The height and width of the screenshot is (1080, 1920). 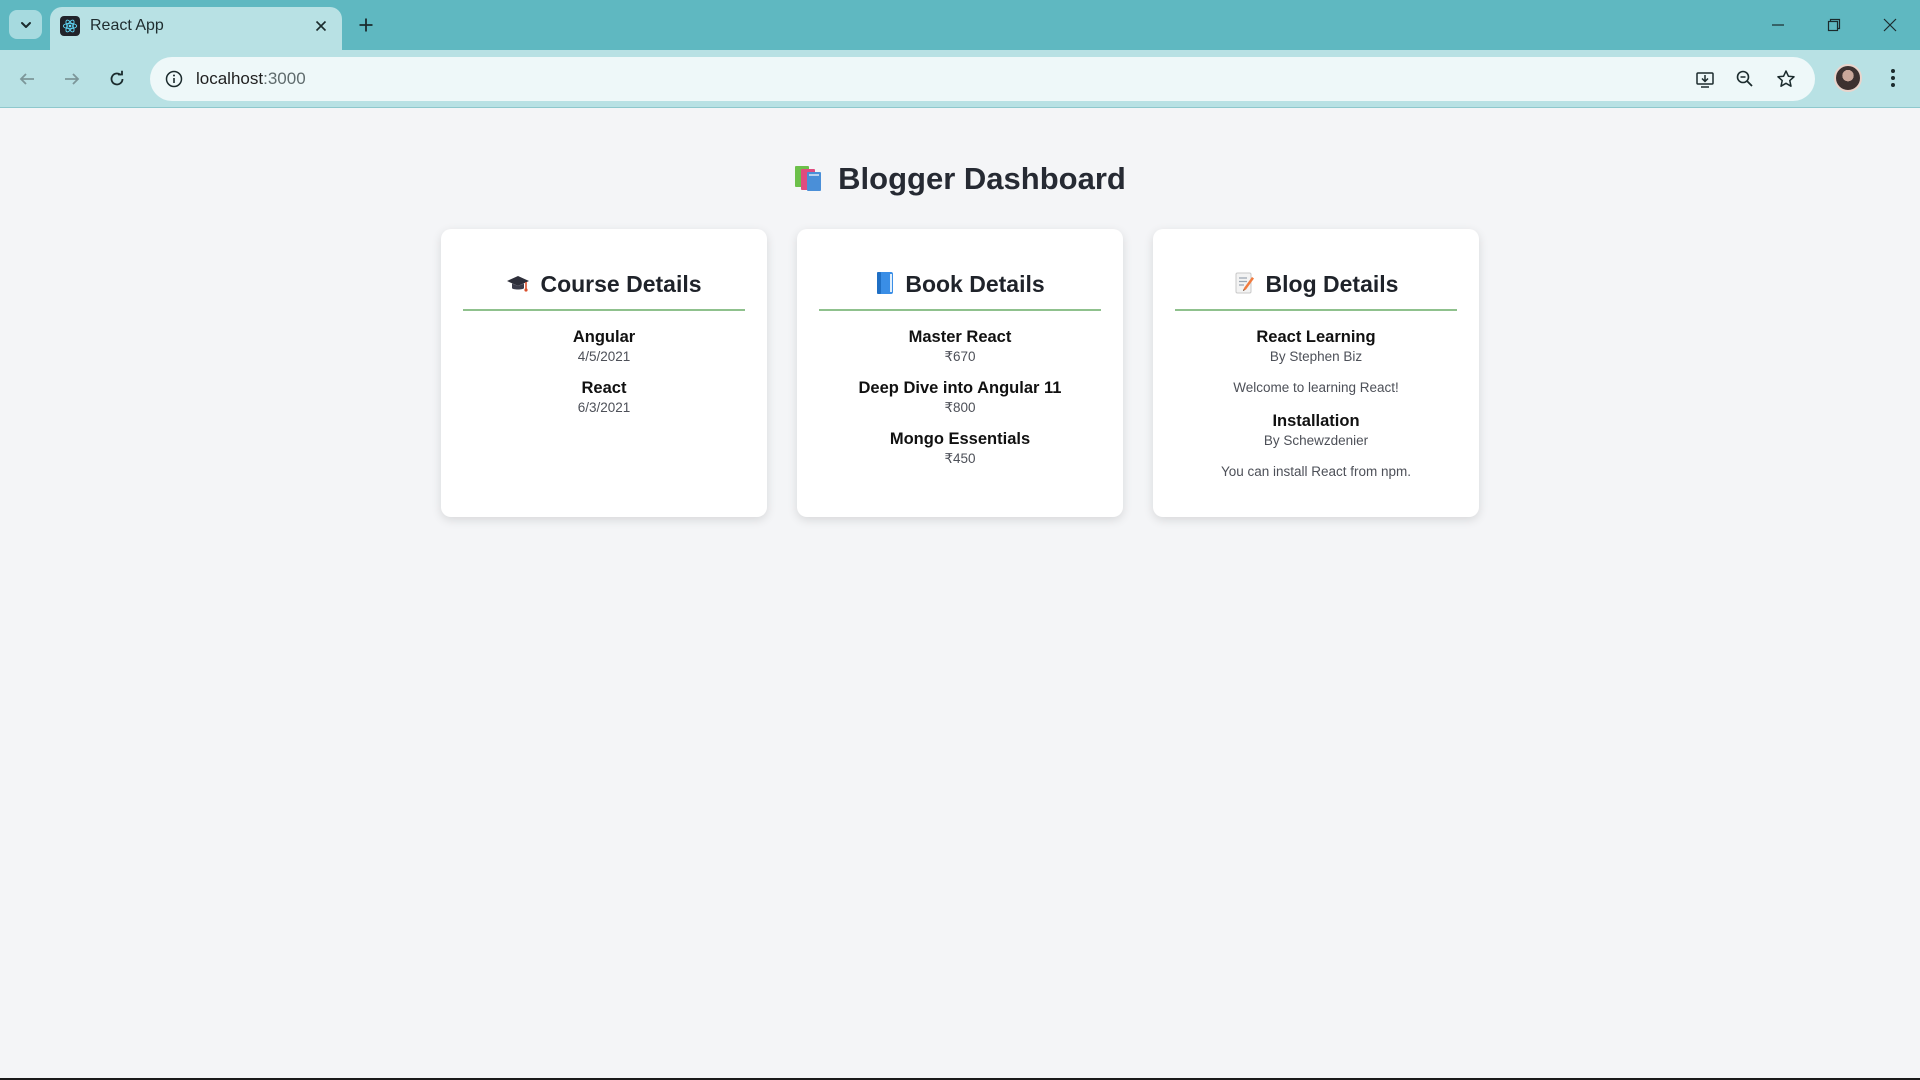 I want to click on install-app-button, so click(x=1705, y=79).